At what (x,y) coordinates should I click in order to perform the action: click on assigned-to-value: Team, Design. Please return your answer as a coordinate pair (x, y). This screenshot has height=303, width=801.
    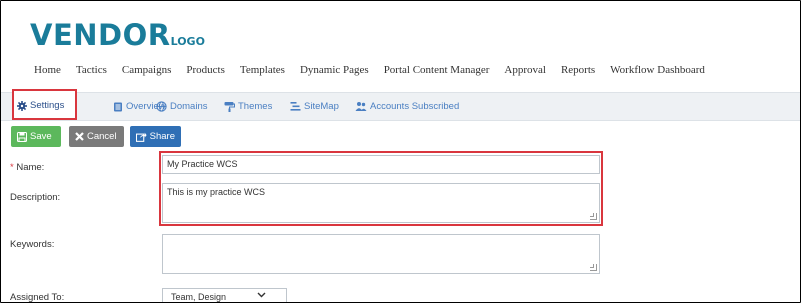
    Looking at the image, I should click on (199, 297).